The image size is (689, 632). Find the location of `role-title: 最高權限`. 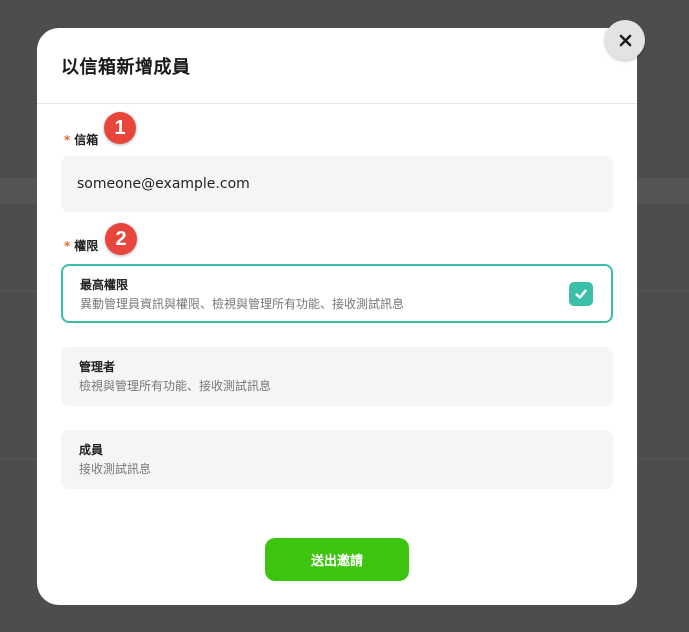

role-title: 最高權限 is located at coordinates (104, 285).